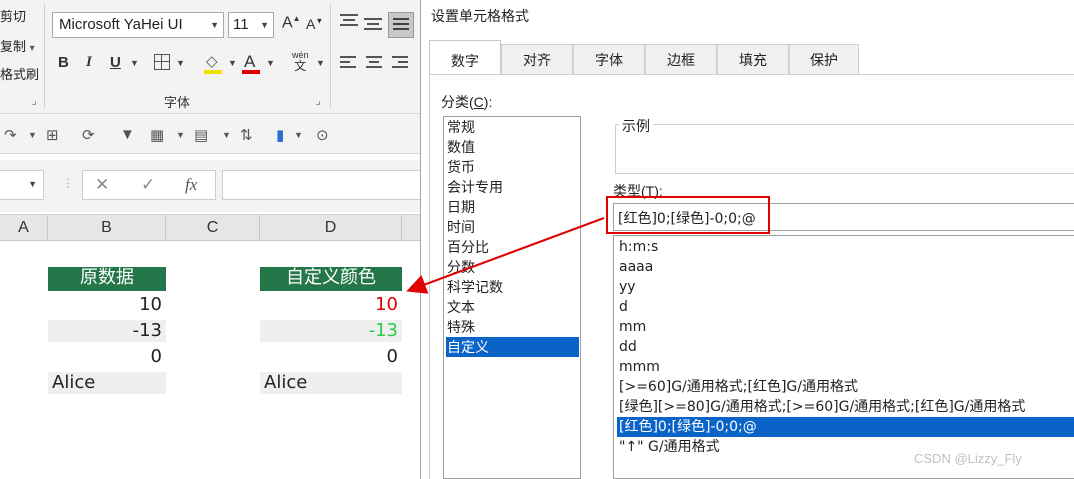  What do you see at coordinates (505, 255) in the screenshot?
I see `annotation-arrow` at bounding box center [505, 255].